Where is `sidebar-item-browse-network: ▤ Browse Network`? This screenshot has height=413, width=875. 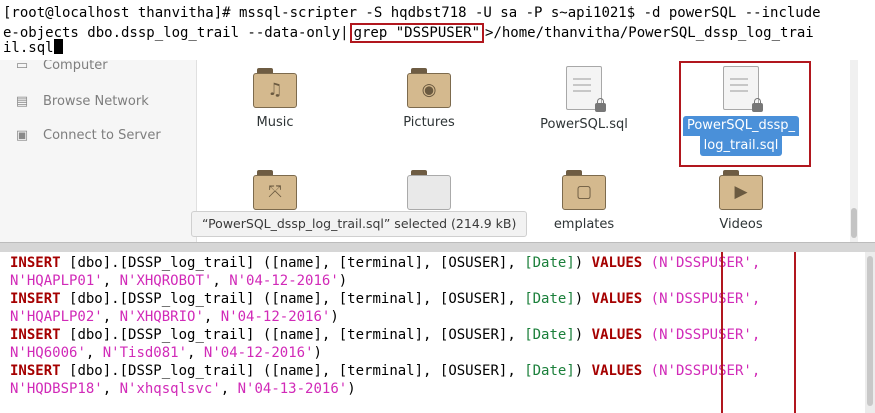
sidebar-item-browse-network: ▤ Browse Network is located at coordinates (81, 102).